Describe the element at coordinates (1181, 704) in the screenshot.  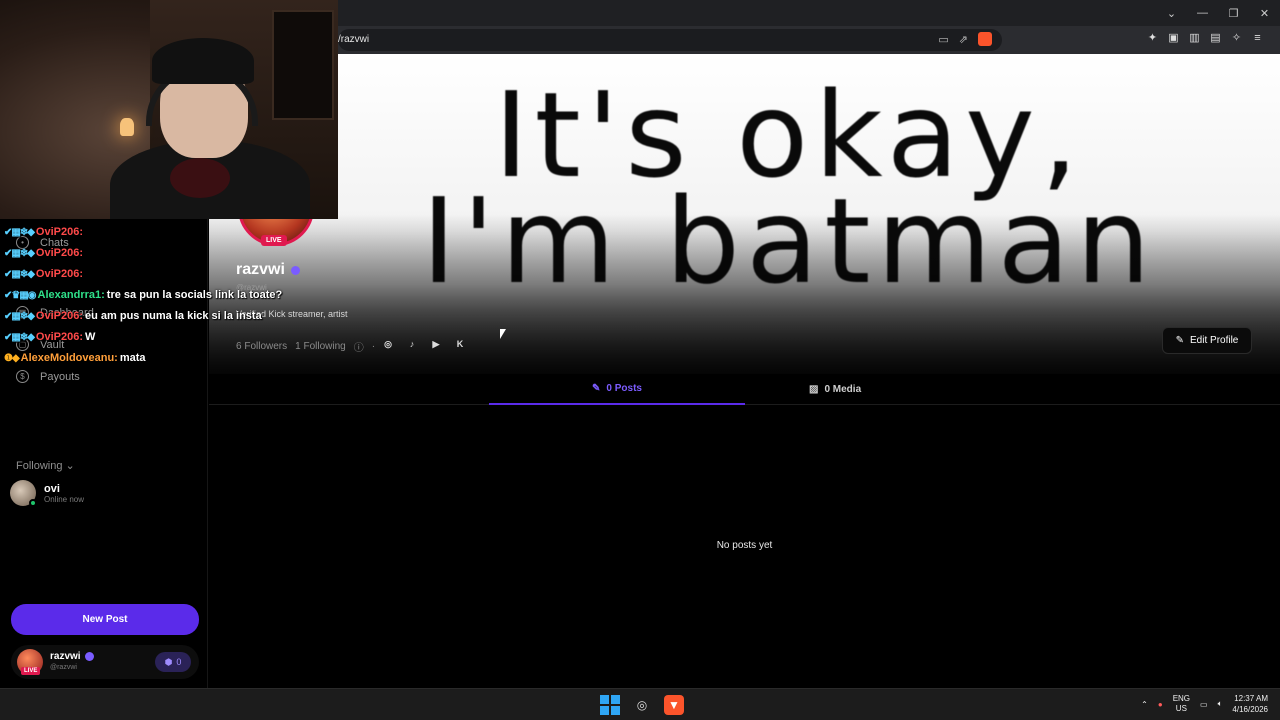
I see `language-indicator: ENG US` at that location.